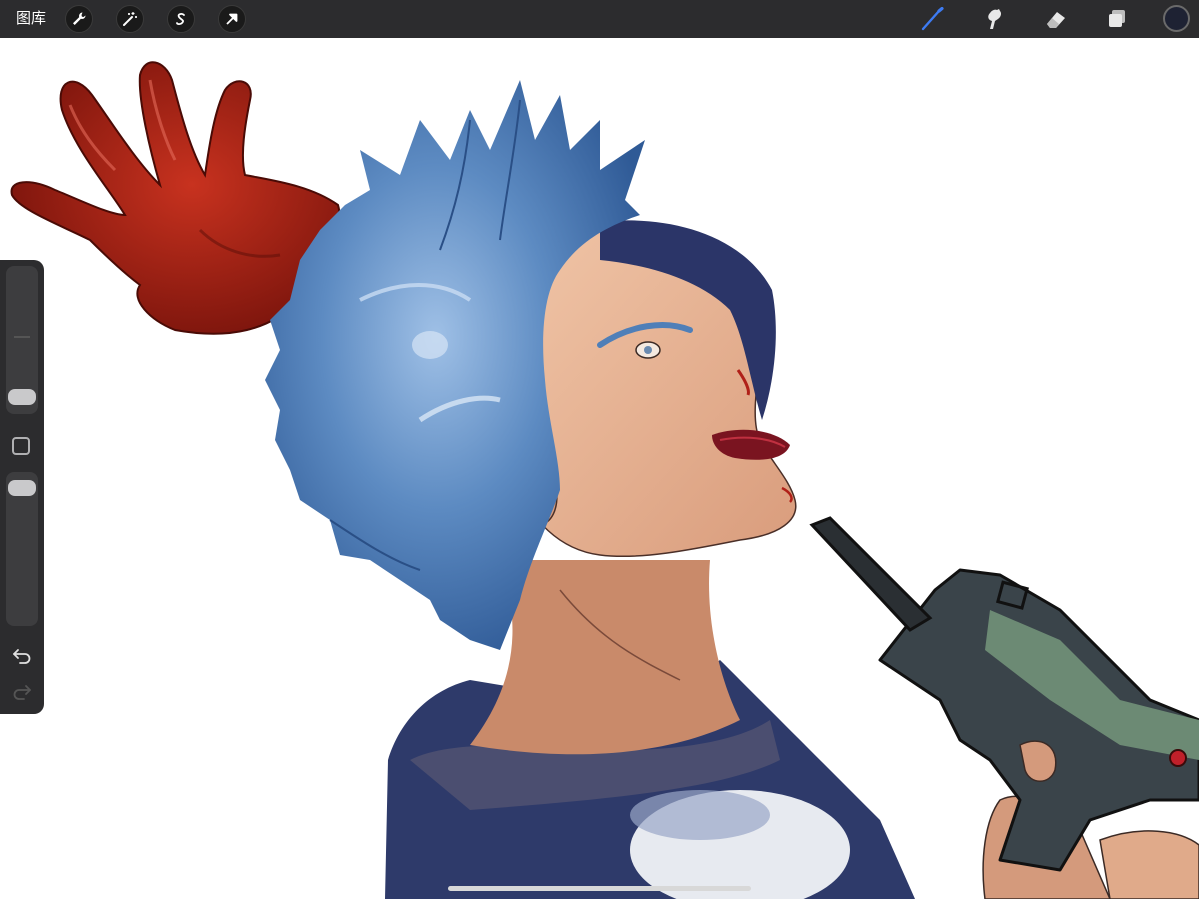  Describe the element at coordinates (599, 888) in the screenshot. I see `home-indicator` at that location.